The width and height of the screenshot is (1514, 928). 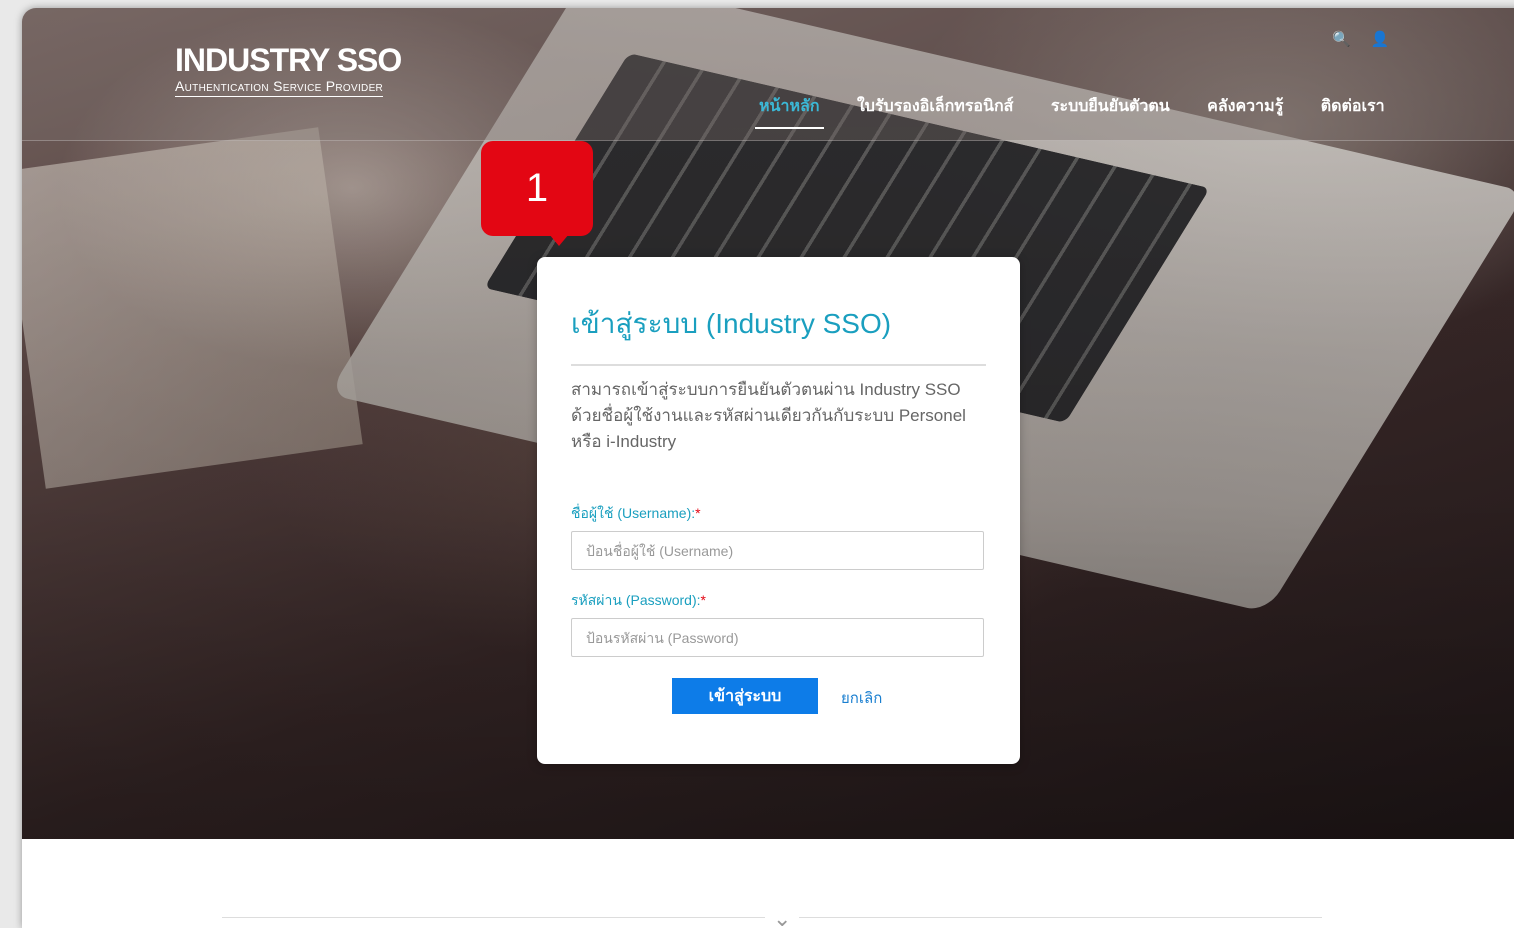 I want to click on nav-item-certificates: ใบรับรองอิเล็กทรอนิกส์, so click(x=935, y=110).